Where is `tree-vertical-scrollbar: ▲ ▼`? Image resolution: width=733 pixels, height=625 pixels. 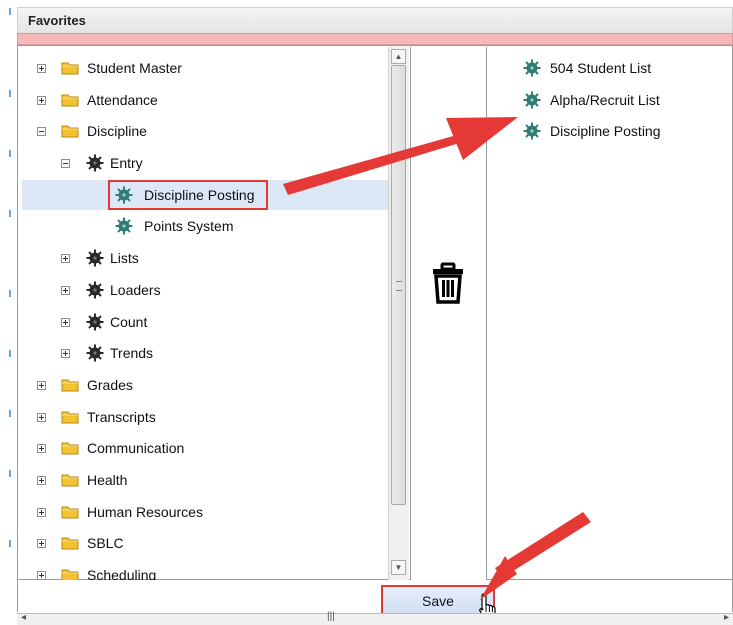 tree-vertical-scrollbar: ▲ ▼ is located at coordinates (398, 313).